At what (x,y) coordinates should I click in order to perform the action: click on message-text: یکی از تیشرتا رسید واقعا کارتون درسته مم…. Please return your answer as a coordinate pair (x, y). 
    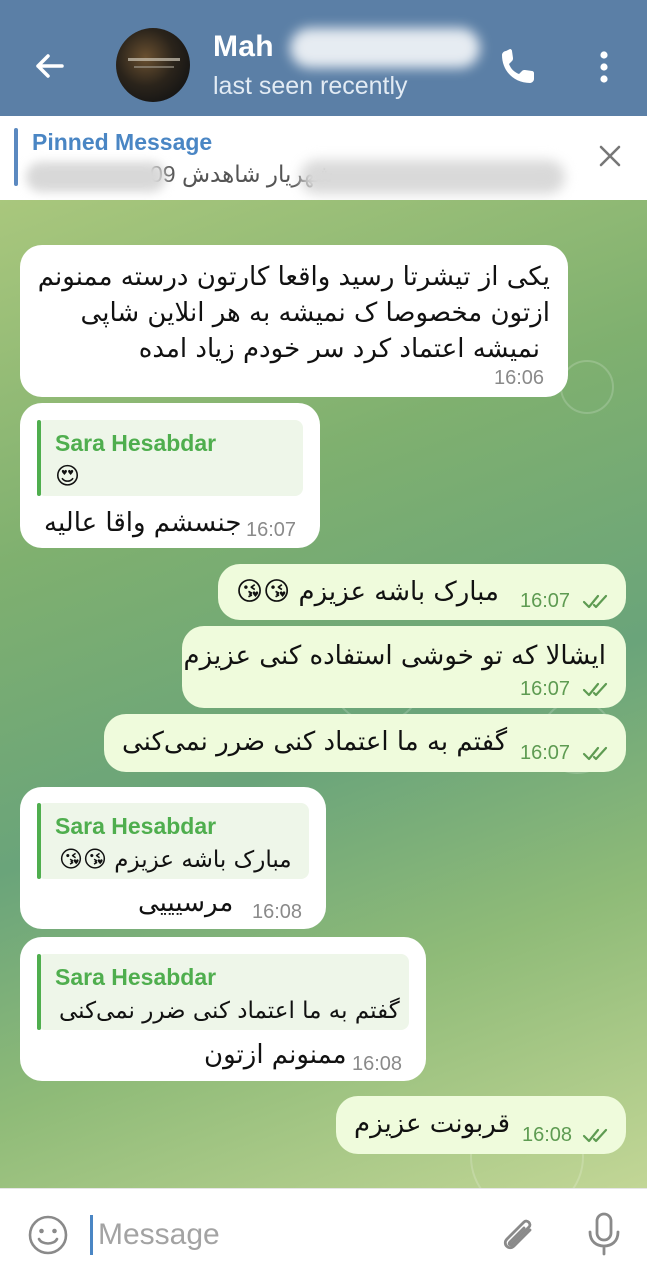
    Looking at the image, I should click on (293, 277).